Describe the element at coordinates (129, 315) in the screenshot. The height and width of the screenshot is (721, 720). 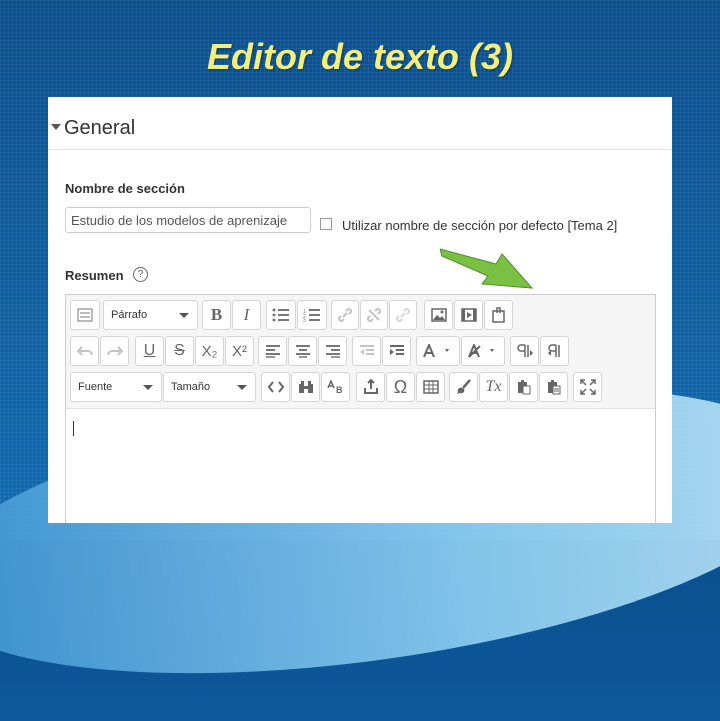
I see `format-select-value: Párrafo` at that location.